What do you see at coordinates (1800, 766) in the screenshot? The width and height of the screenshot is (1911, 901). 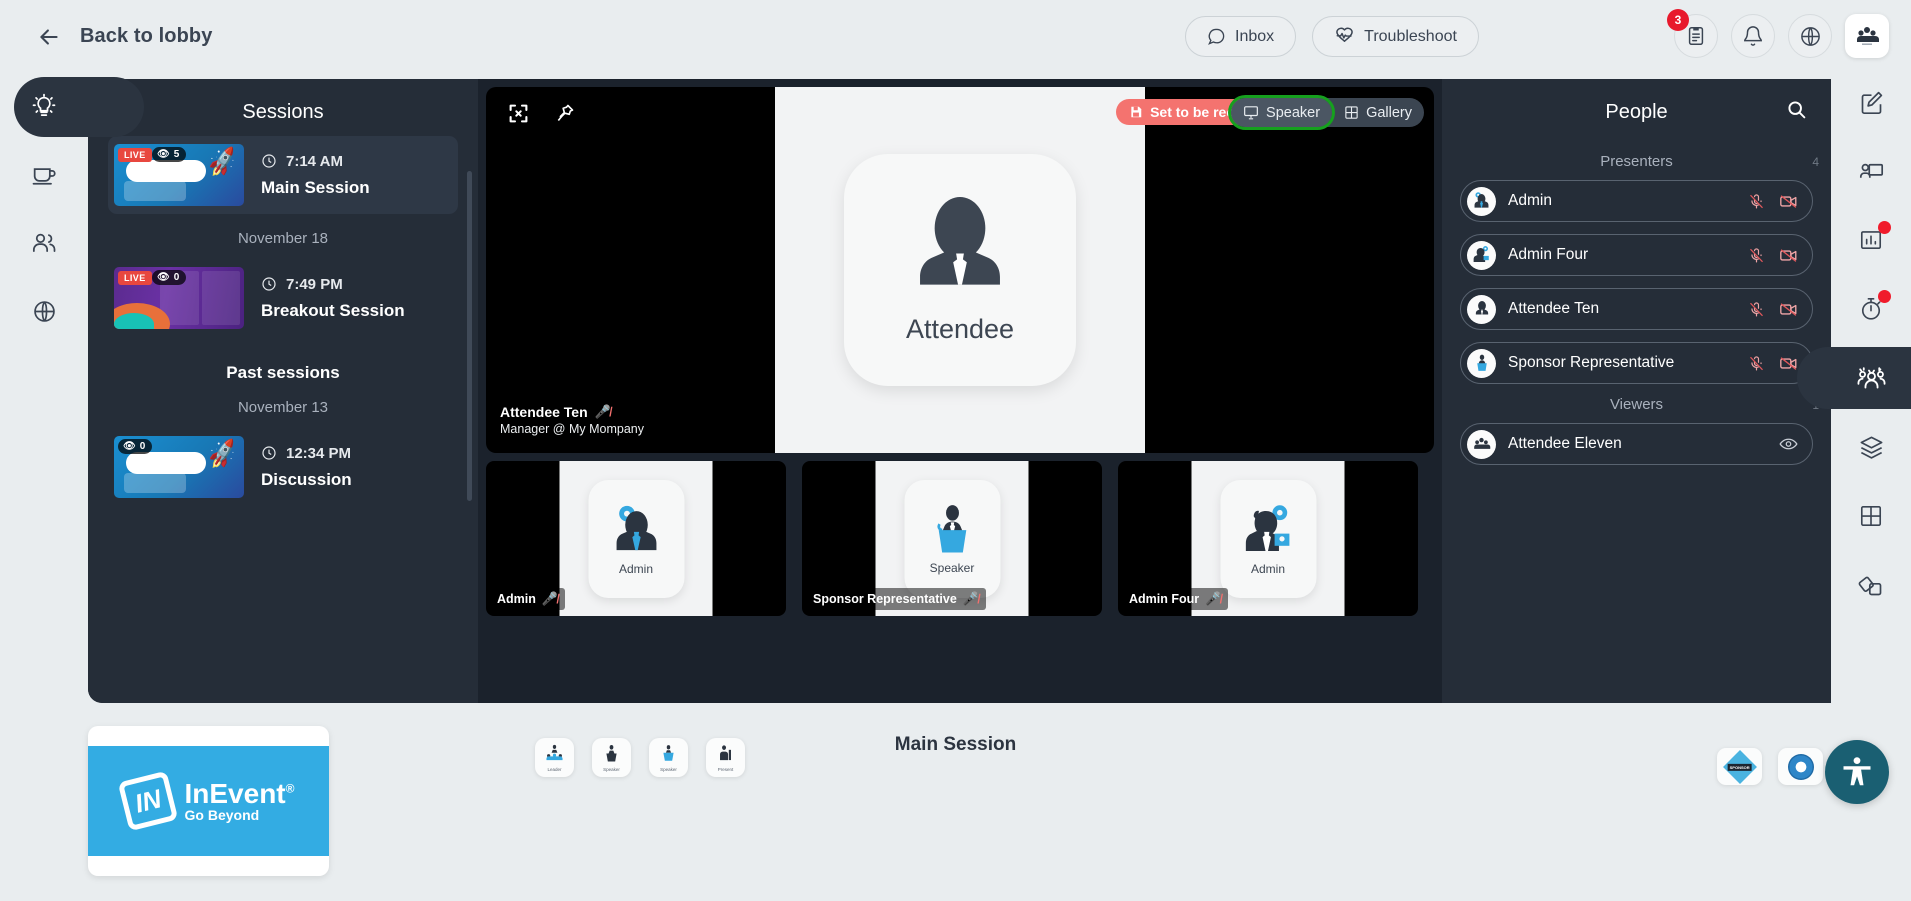 I see `gear-logo-card` at bounding box center [1800, 766].